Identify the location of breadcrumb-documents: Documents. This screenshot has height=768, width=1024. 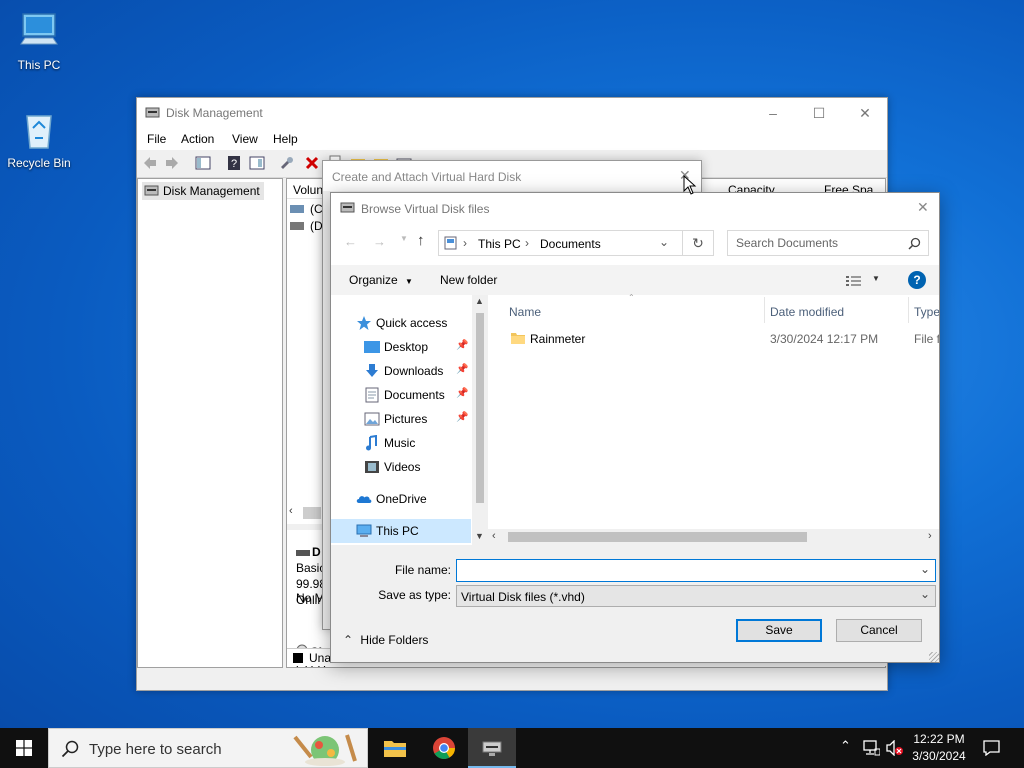
(570, 244).